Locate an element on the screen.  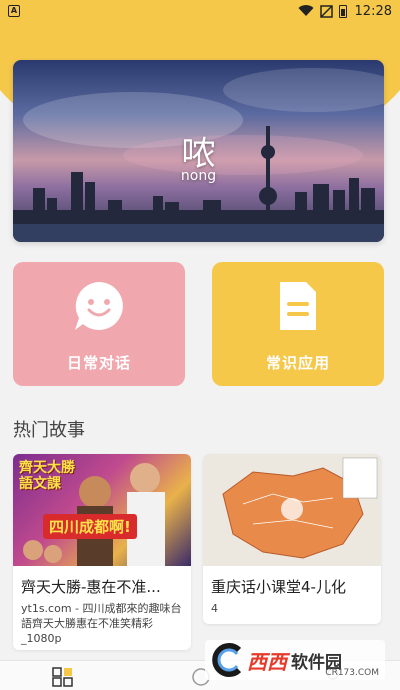
watermark-c-icon is located at coordinates (227, 660).